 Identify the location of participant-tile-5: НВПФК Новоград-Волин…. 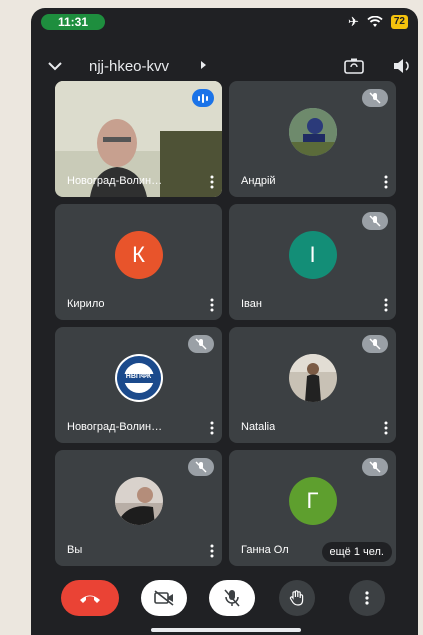
(138, 385).